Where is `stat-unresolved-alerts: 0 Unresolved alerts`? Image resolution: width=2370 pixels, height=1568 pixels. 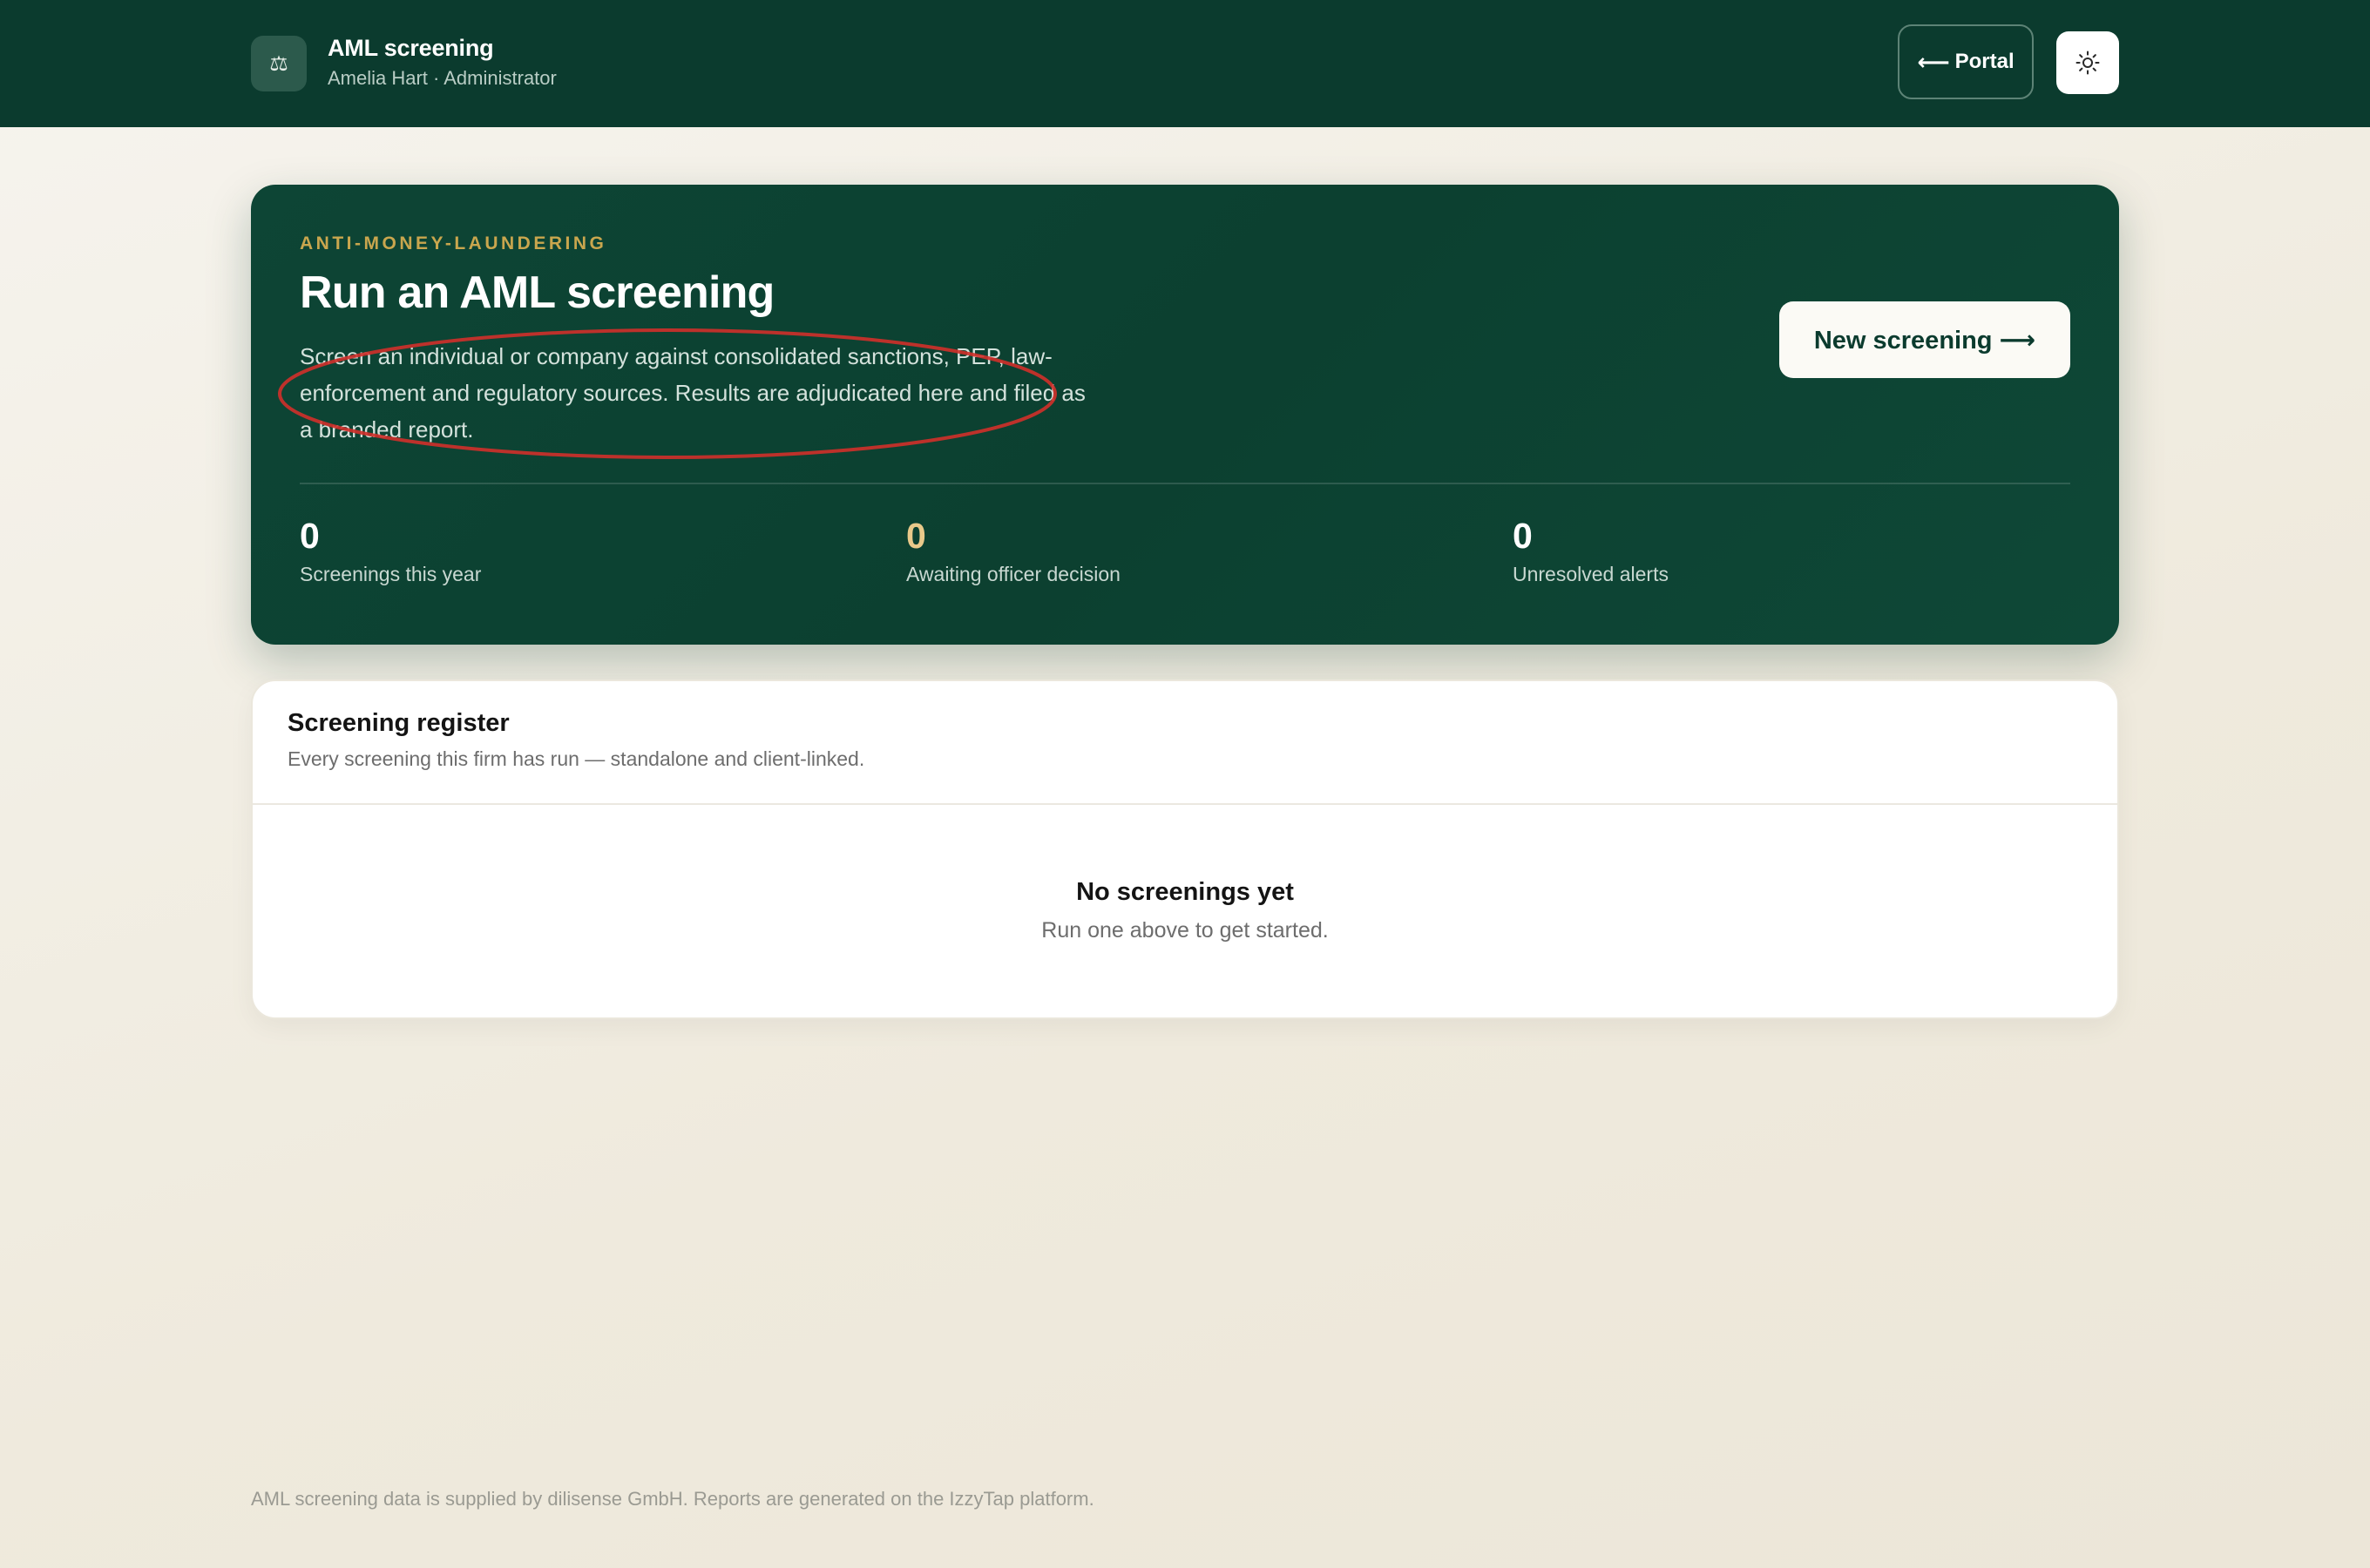 stat-unresolved-alerts: 0 Unresolved alerts is located at coordinates (1591, 551).